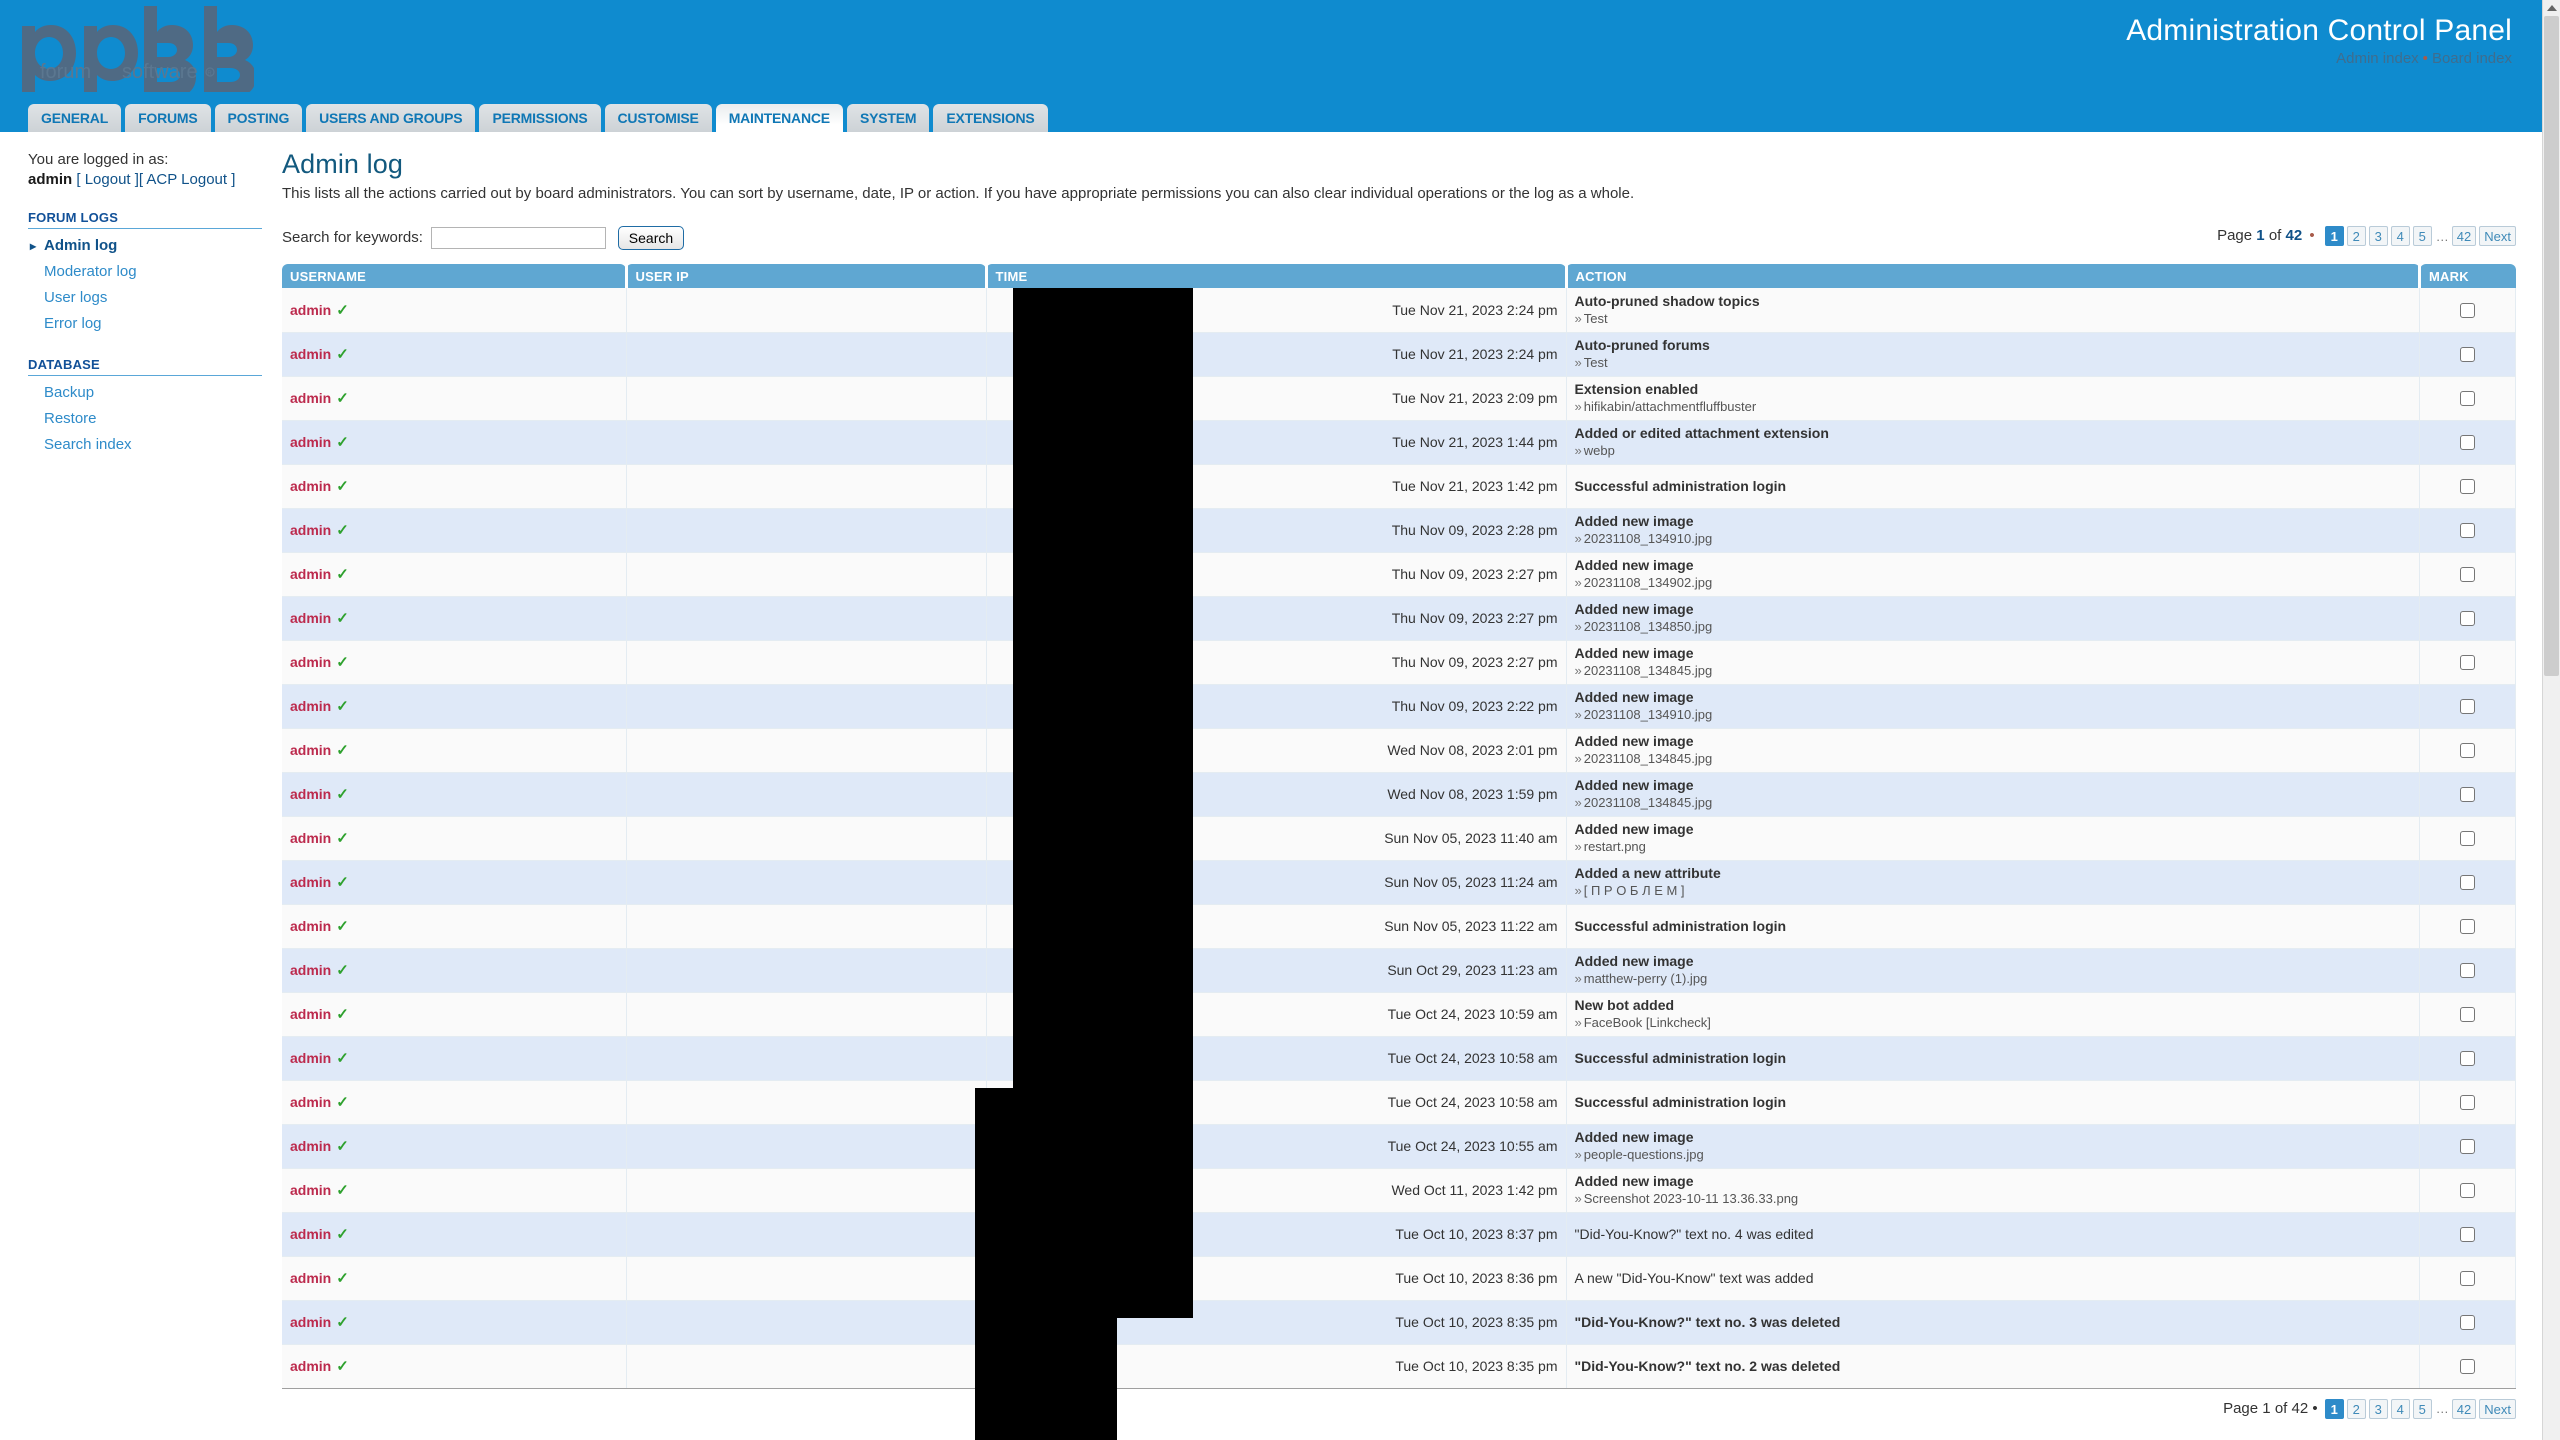 The image size is (2560, 1440). Describe the element at coordinates (145, 246) in the screenshot. I see `sidebar-item-admin-log: Admin log` at that location.